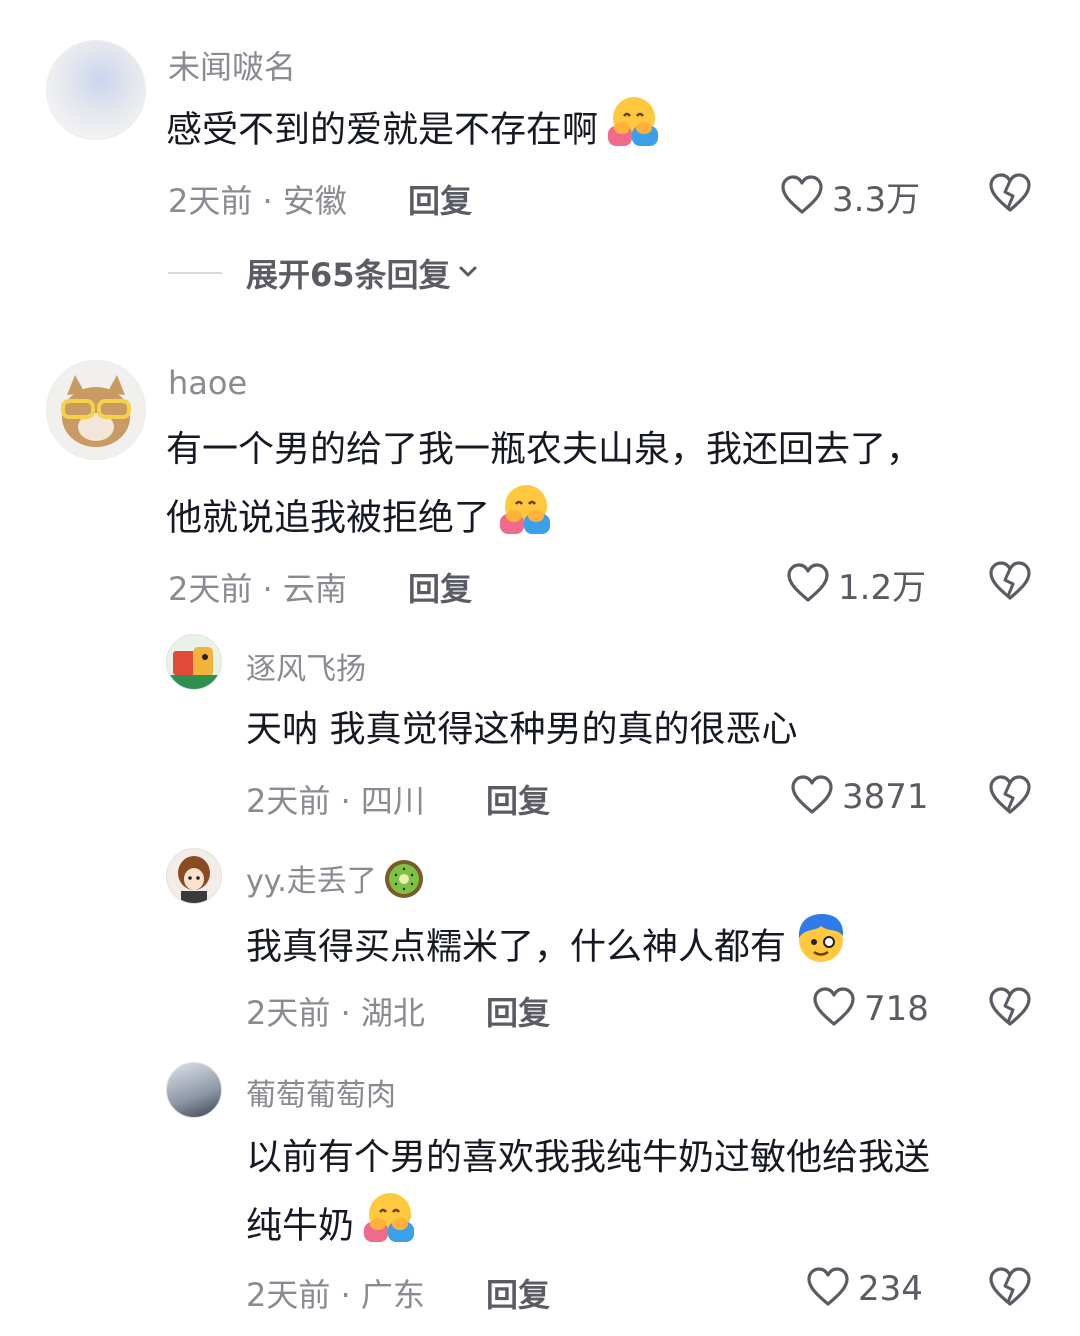  I want to click on reply-username: yy.走丢了, so click(335, 882).